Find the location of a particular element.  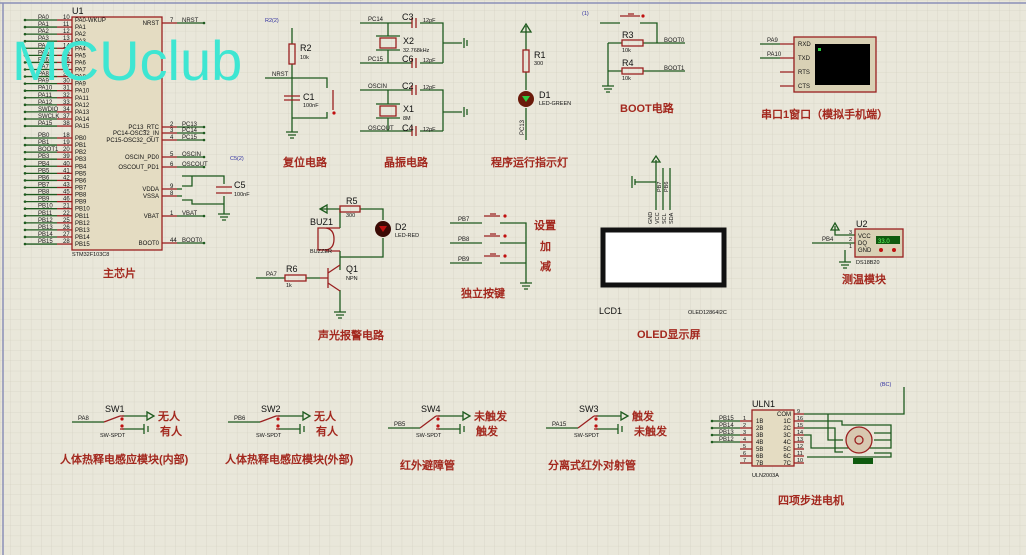

section-keys: 独立按键 is located at coordinates (483, 293).